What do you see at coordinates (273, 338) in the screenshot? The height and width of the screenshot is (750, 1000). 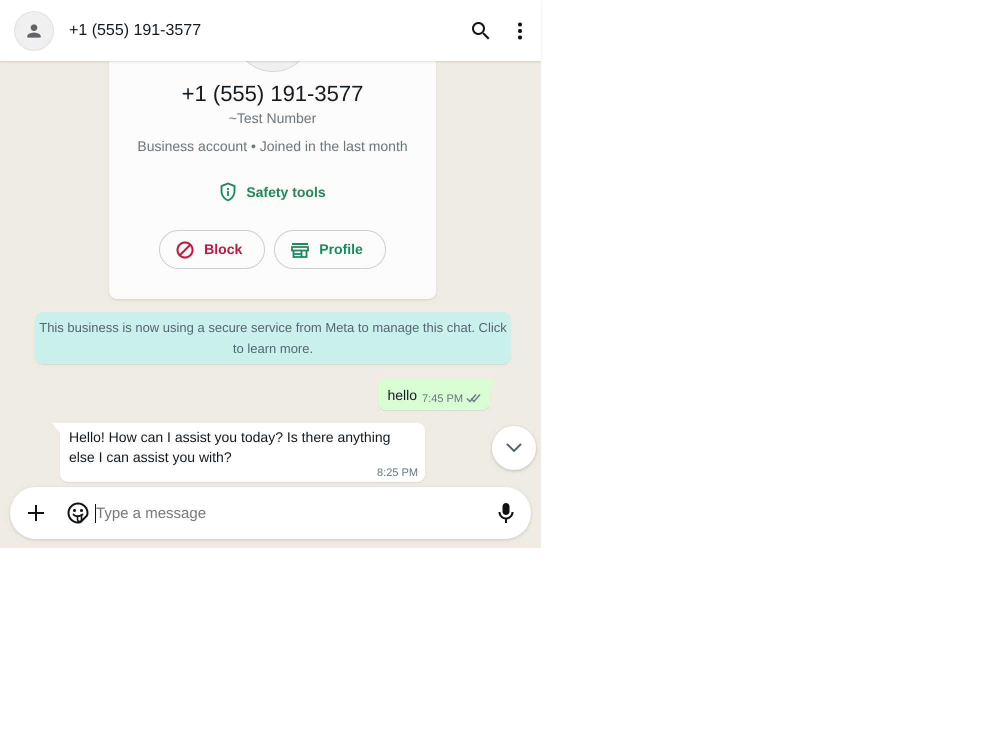 I see `security-notice: This business is now using a secure service from Meta to manage this chat. Click to learn more.` at bounding box center [273, 338].